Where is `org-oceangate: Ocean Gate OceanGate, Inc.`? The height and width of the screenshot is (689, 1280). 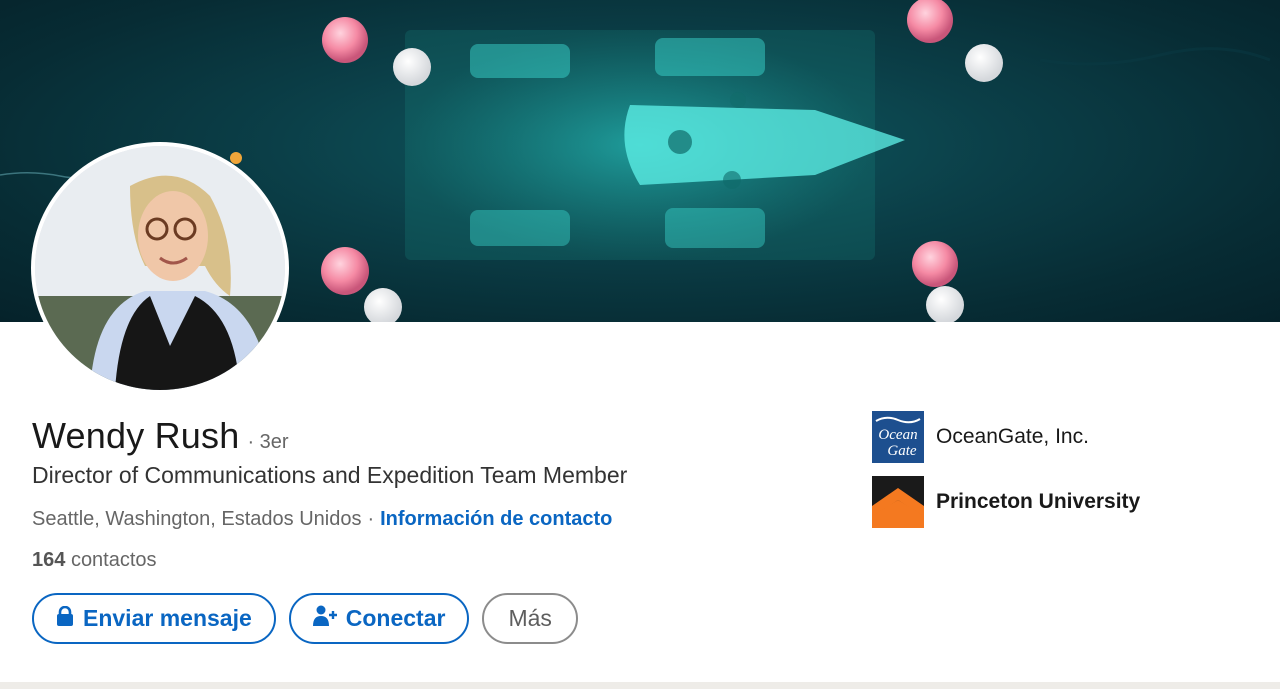 org-oceangate: Ocean Gate OceanGate, Inc. is located at coordinates (1006, 437).